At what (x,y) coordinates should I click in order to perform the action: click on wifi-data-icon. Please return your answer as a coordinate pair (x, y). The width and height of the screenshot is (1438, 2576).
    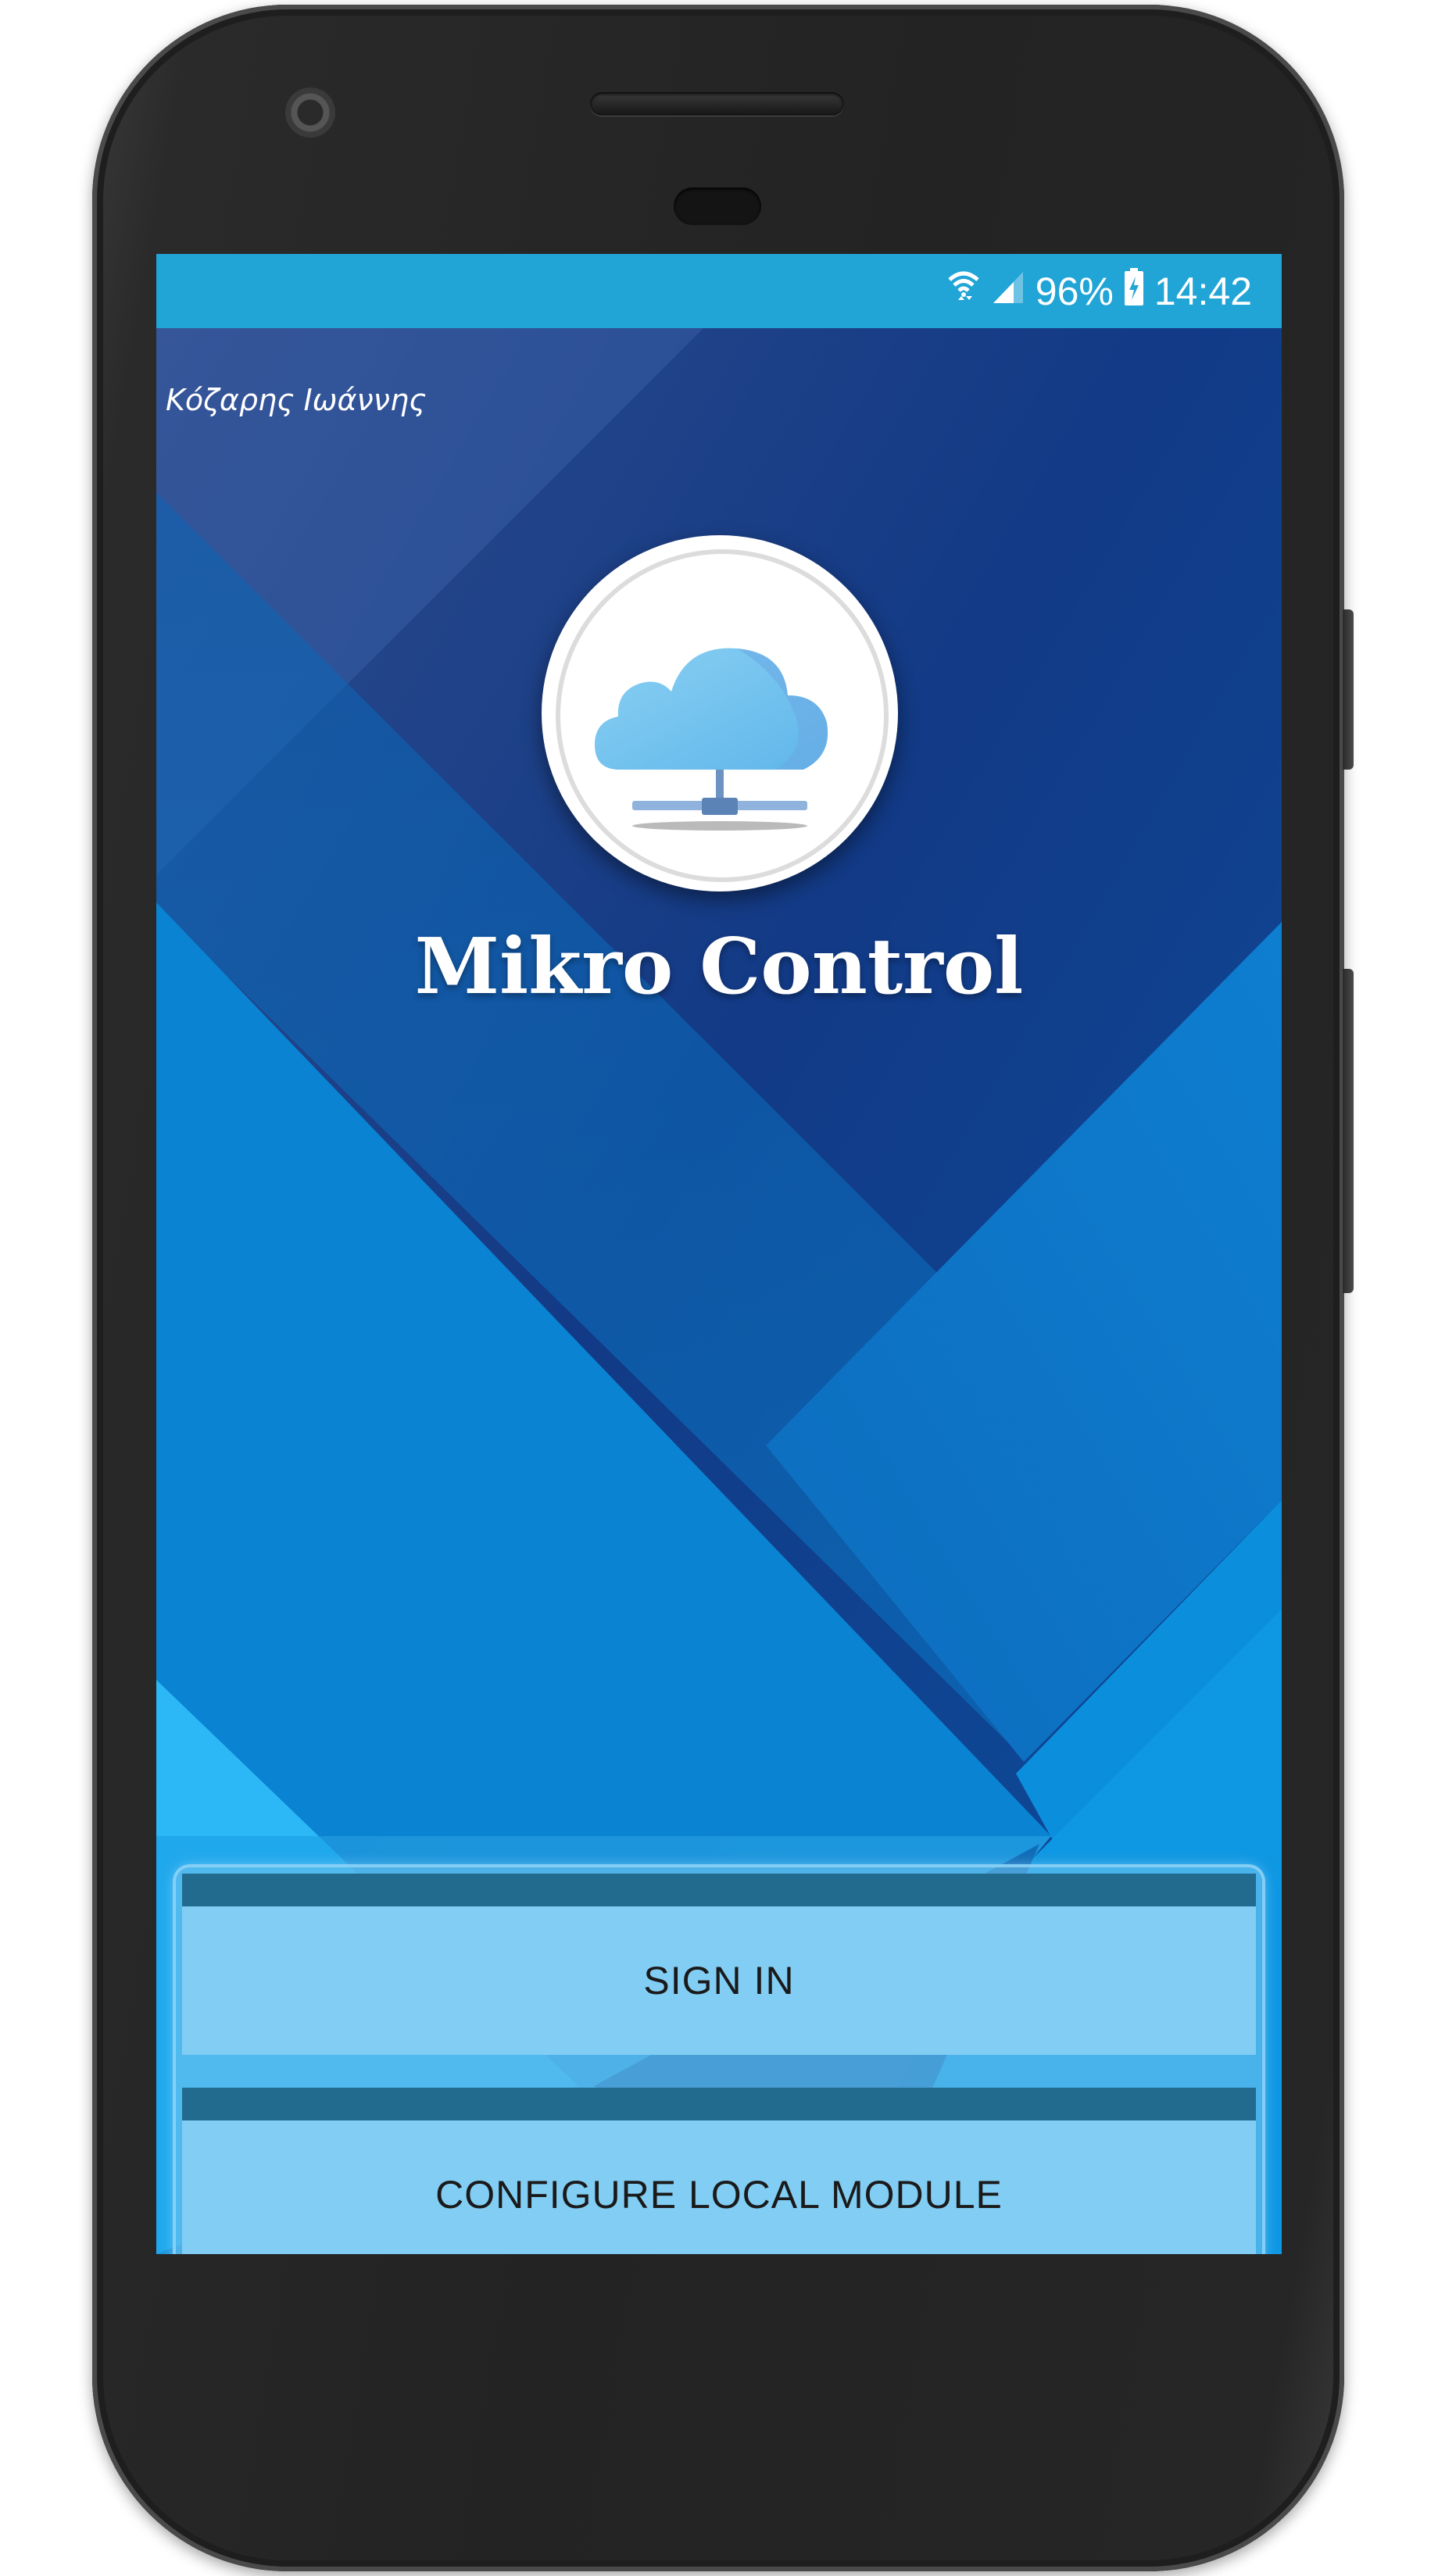
    Looking at the image, I should click on (963, 291).